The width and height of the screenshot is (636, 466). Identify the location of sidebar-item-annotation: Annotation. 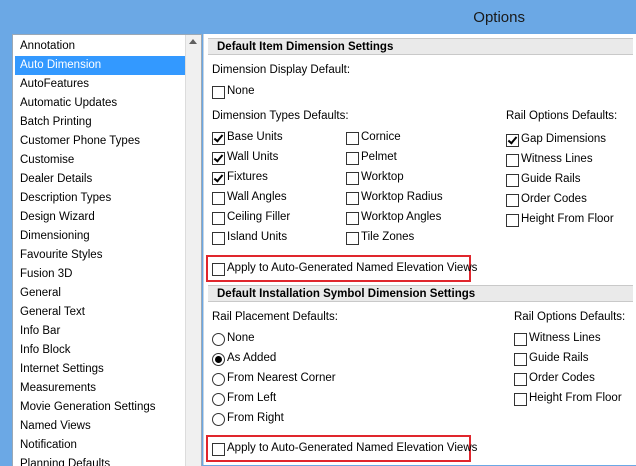
(100, 46).